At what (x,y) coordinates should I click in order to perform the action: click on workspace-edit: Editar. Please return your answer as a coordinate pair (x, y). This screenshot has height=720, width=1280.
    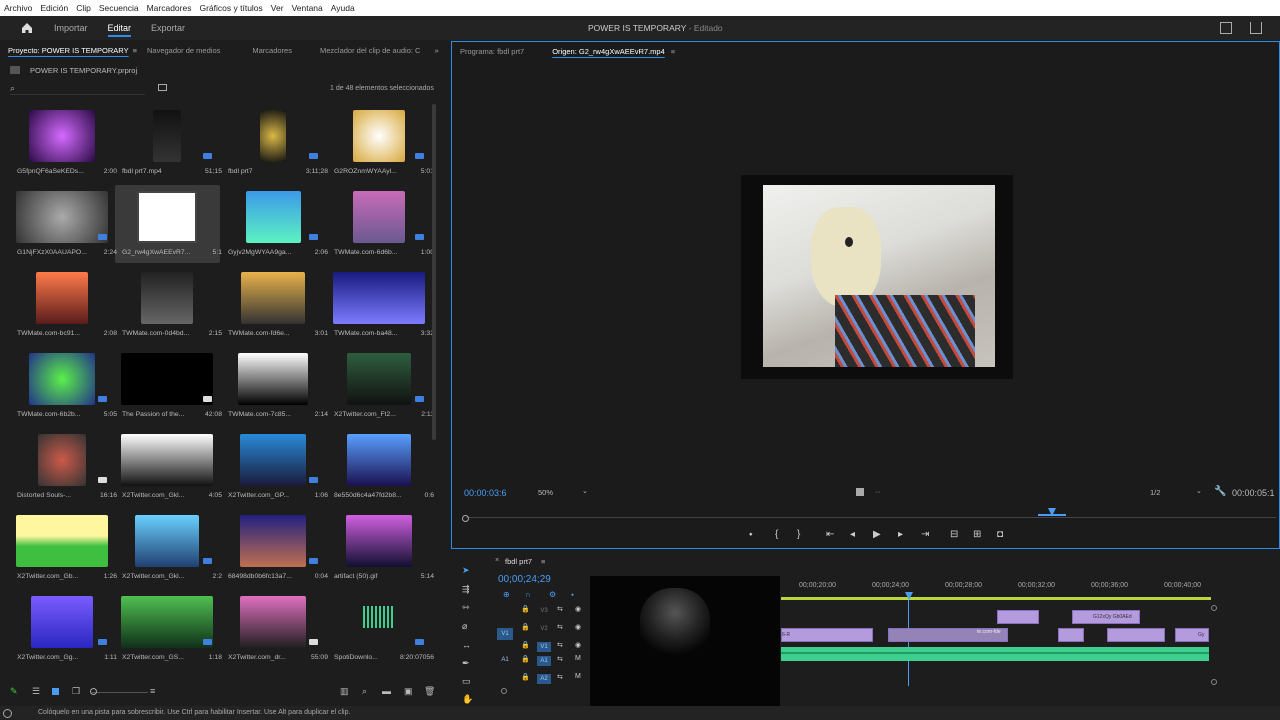
    Looking at the image, I should click on (119, 28).